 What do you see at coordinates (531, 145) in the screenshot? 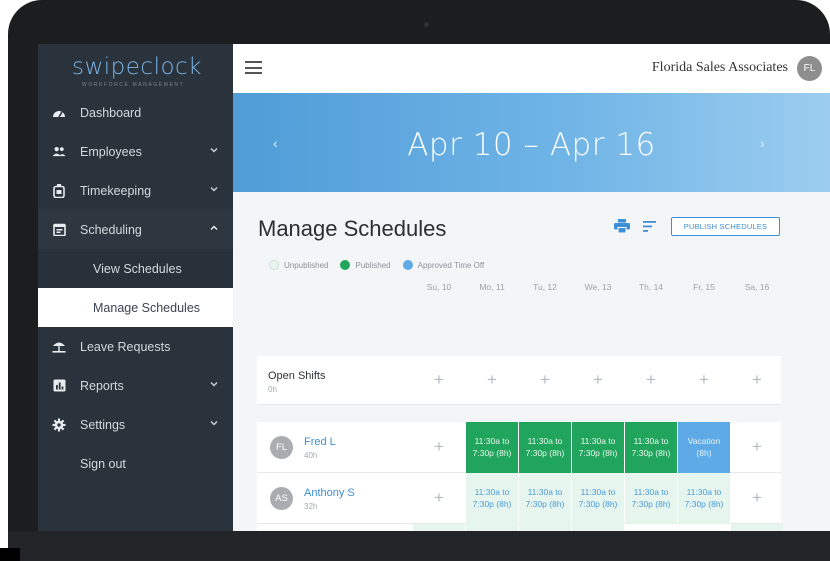
I see `week-range: Apr 10 – Apr 16` at bounding box center [531, 145].